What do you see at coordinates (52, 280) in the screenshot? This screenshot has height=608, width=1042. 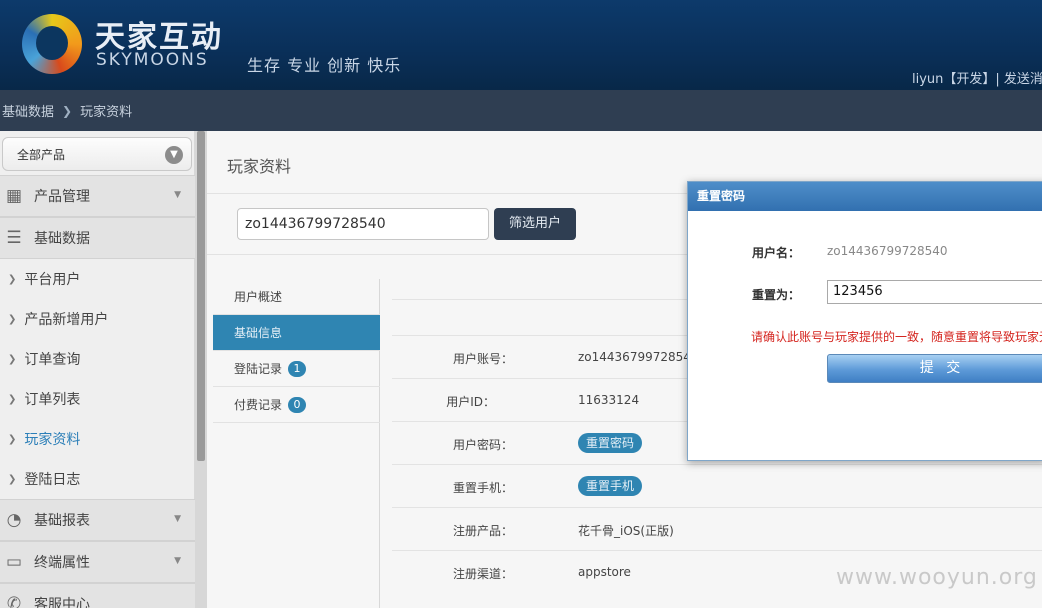 I see `sidebar-item-label: 平台用户` at bounding box center [52, 280].